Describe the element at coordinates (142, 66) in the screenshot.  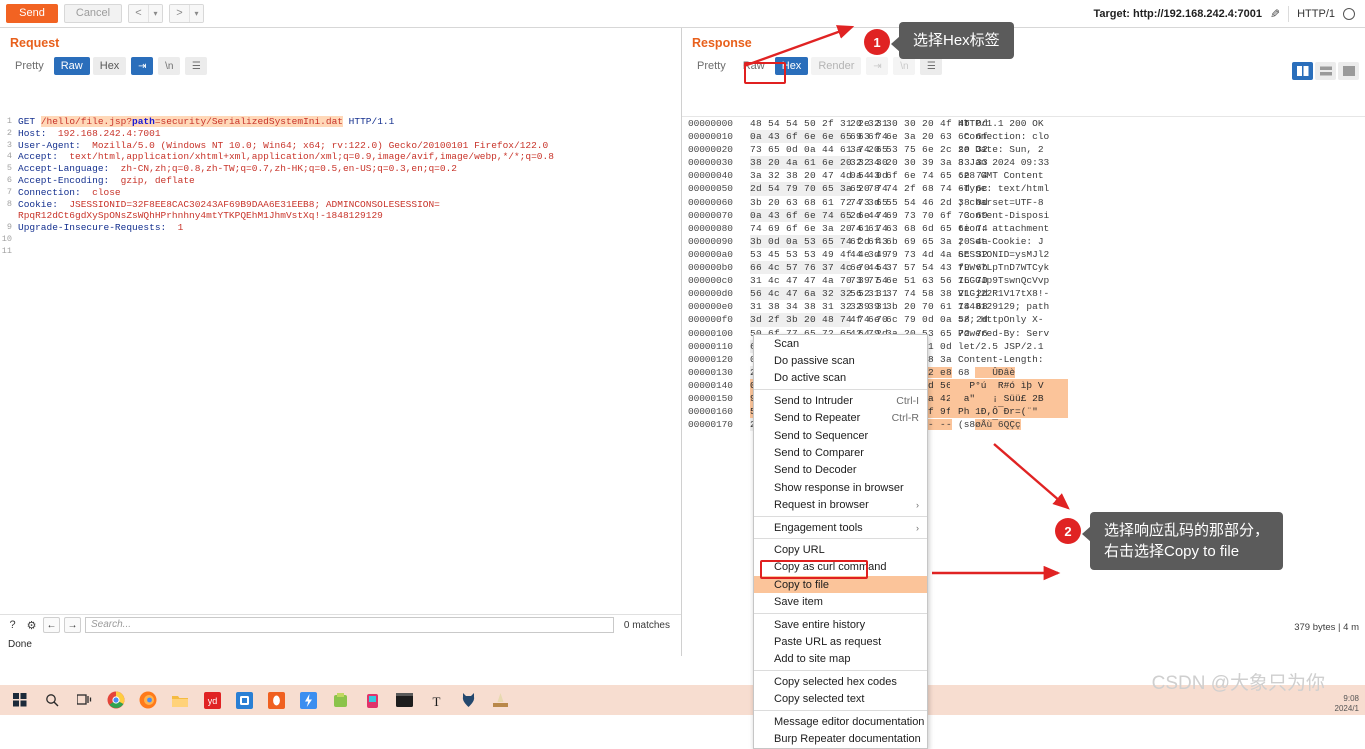
I see `request-wrap-icon: ⇥` at that location.